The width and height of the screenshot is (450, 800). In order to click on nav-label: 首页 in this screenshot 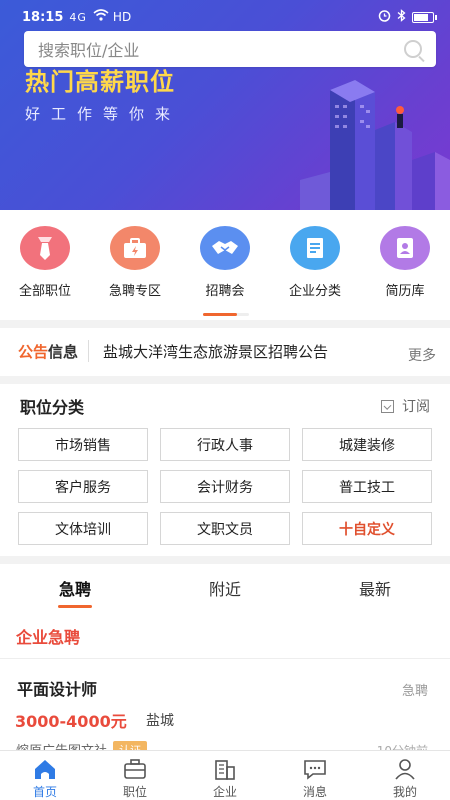, I will do `click(44, 792)`.